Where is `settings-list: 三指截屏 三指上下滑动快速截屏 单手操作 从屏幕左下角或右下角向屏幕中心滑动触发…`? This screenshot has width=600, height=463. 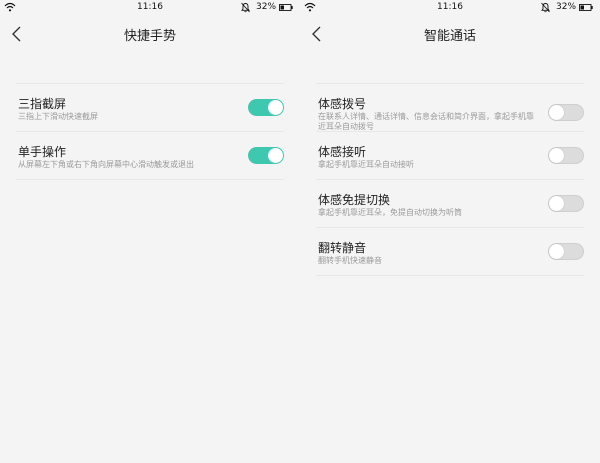 settings-list: 三指截屏 三指上下滑动快速截屏 单手操作 从屏幕左下角或右下角向屏幕中心滑动触发… is located at coordinates (150, 131).